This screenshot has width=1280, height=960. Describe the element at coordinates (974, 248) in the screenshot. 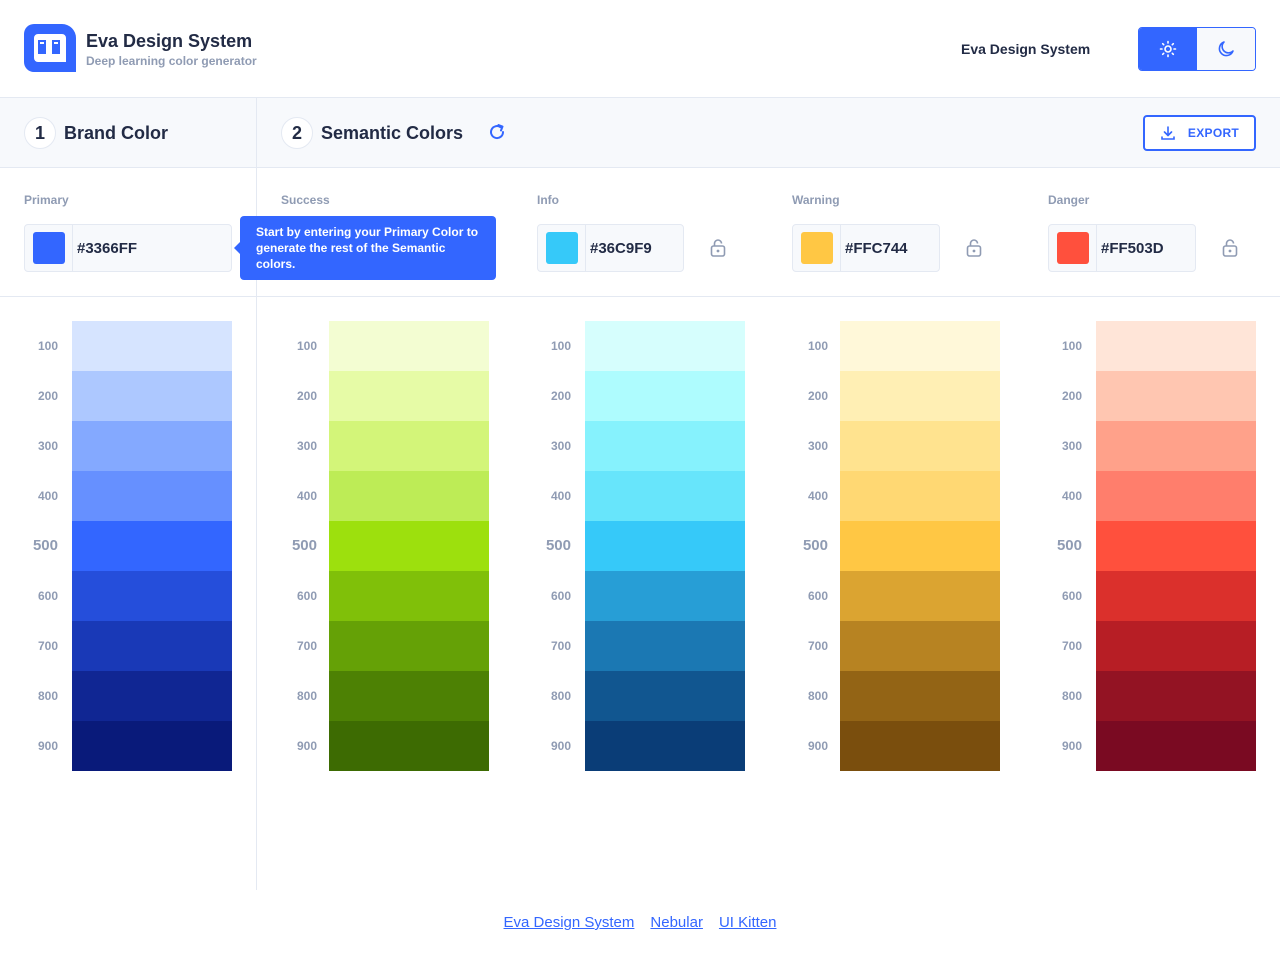

I see `warning-lock-icon` at that location.